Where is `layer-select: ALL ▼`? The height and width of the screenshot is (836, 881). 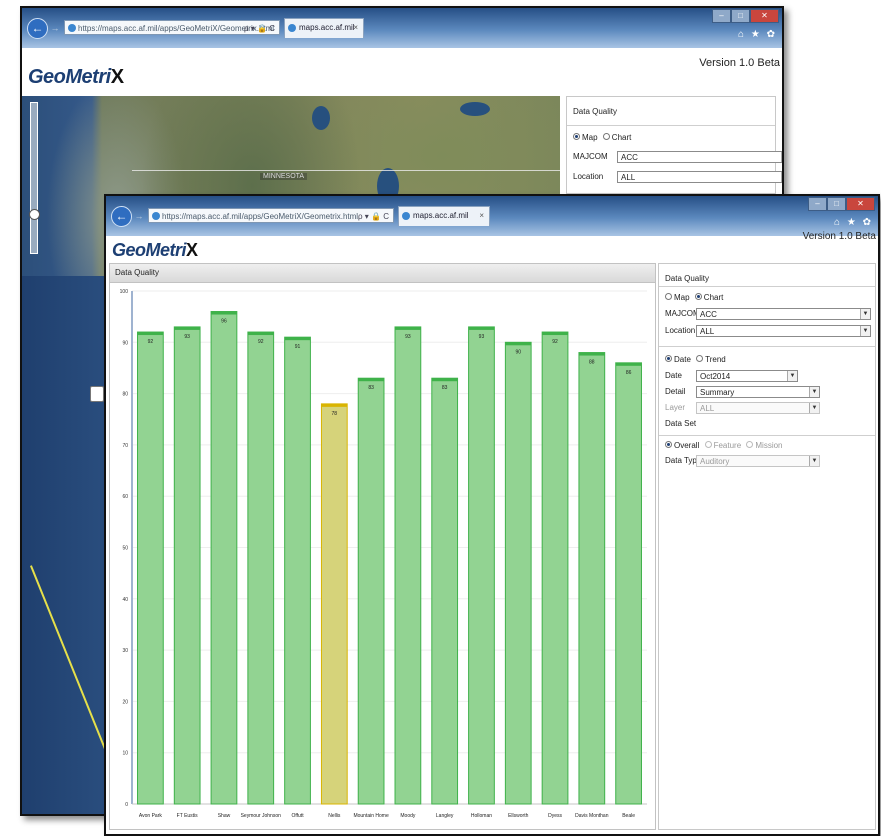
layer-select: ALL ▼ is located at coordinates (758, 408).